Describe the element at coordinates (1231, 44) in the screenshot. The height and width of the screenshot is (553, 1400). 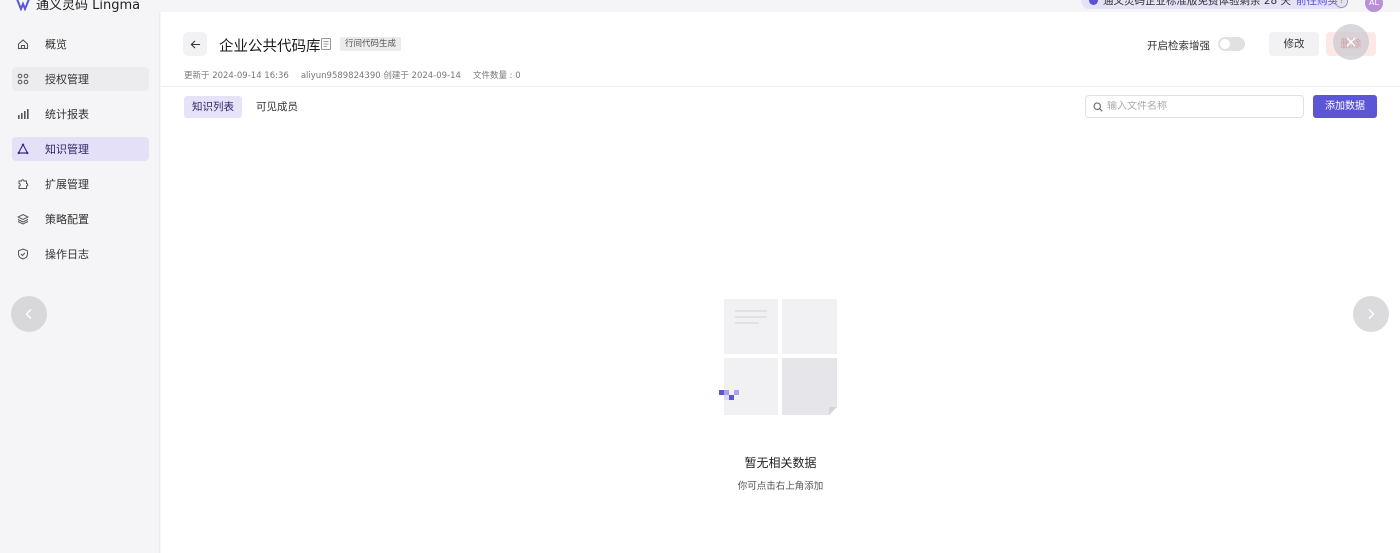
I see `retrieval-toggle` at that location.